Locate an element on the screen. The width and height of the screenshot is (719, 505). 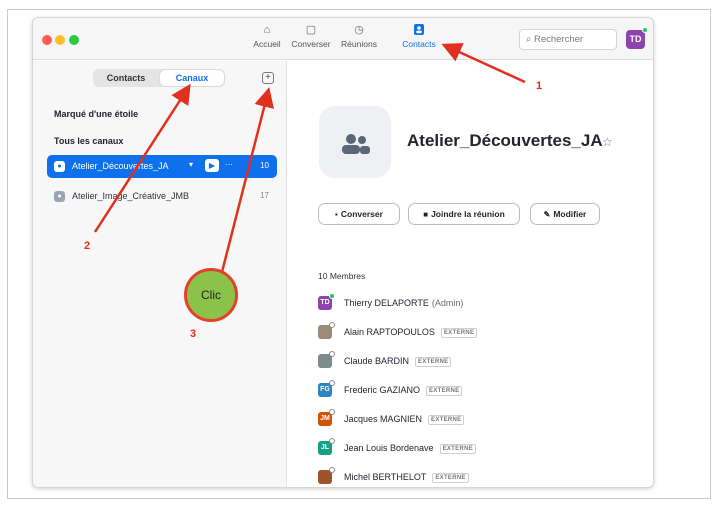
section-starred: Marqué d'une étoile is located at coordinates (96, 114).